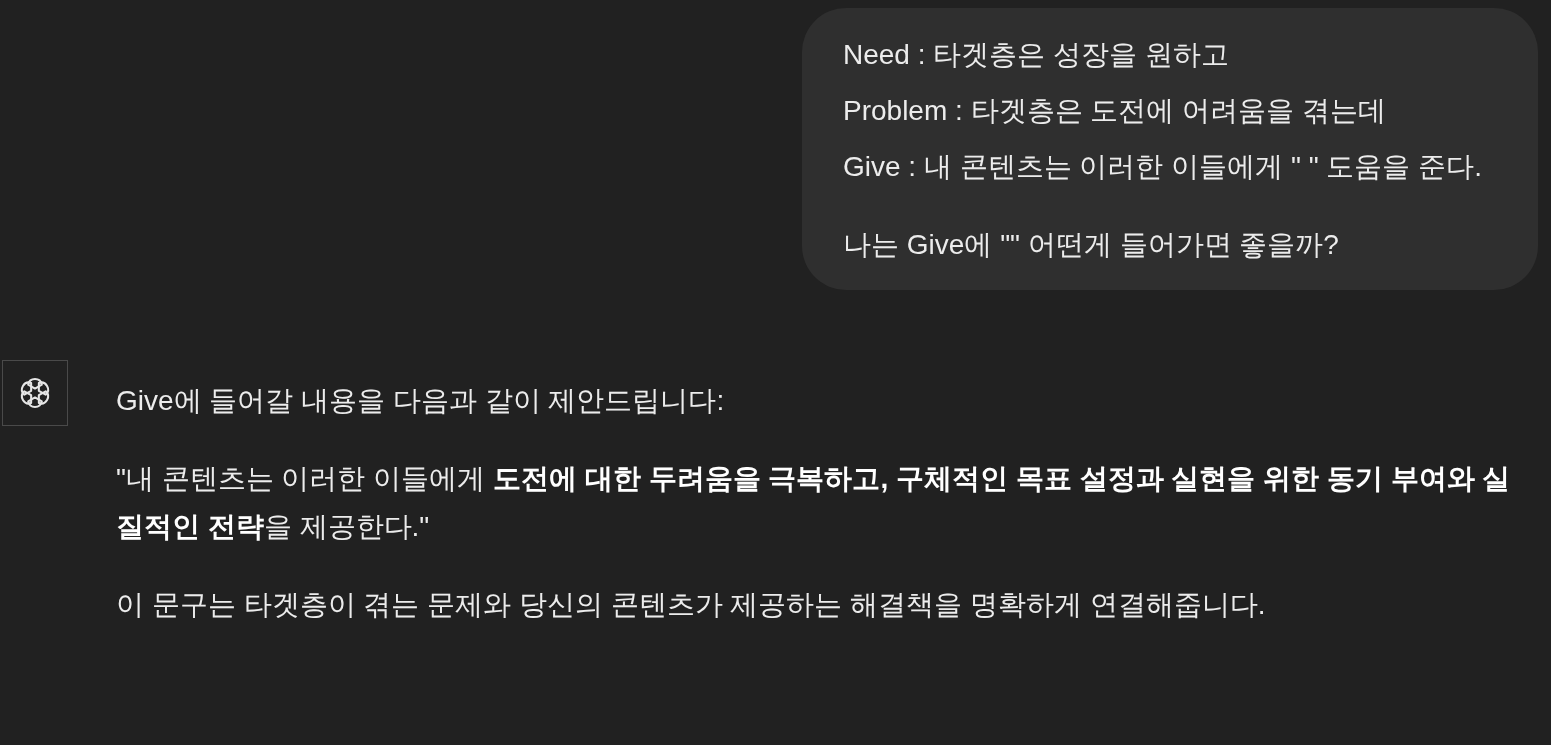 Image resolution: width=1551 pixels, height=745 pixels. I want to click on response-paragraph: "내 콘텐츠는 이러한 이들에게 도전에 대한 두려움을 극복하고, 구체적인 목표 설정과 실현을 위한 동기 부여와 실질적인 전략을 제공한다.", so click(814, 503).